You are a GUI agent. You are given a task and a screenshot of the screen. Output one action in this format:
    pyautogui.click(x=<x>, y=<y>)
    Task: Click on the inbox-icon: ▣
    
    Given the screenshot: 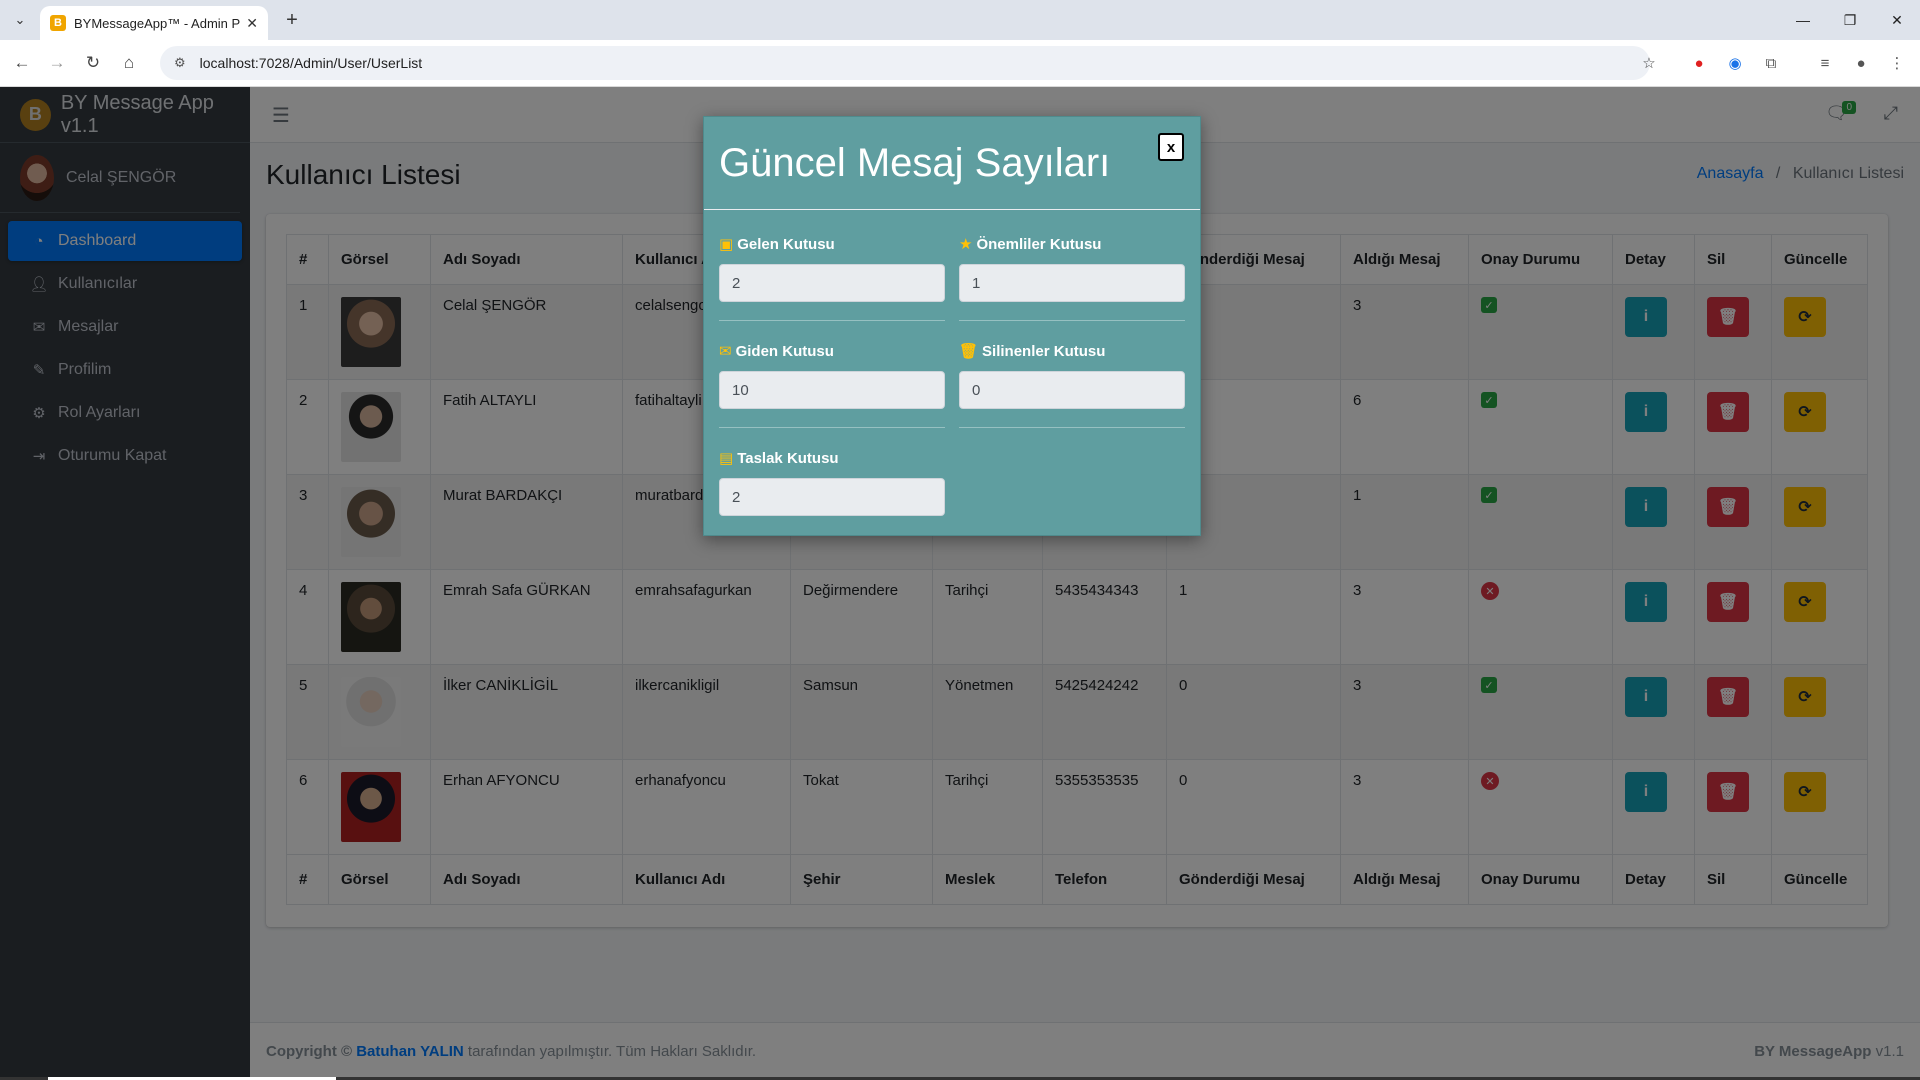 What is the action you would take?
    pyautogui.click(x=726, y=244)
    